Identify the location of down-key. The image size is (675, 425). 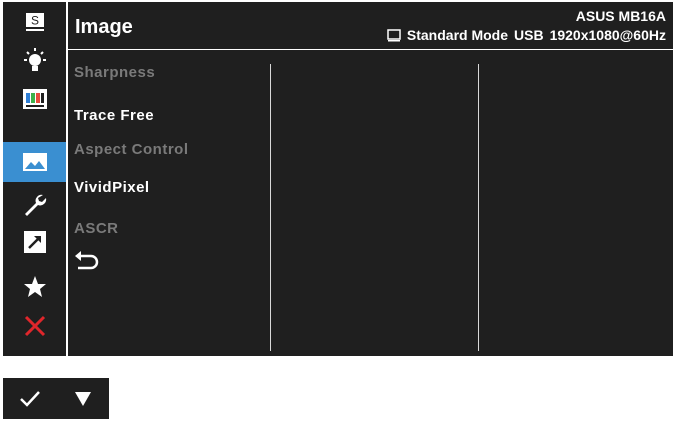
(82, 398).